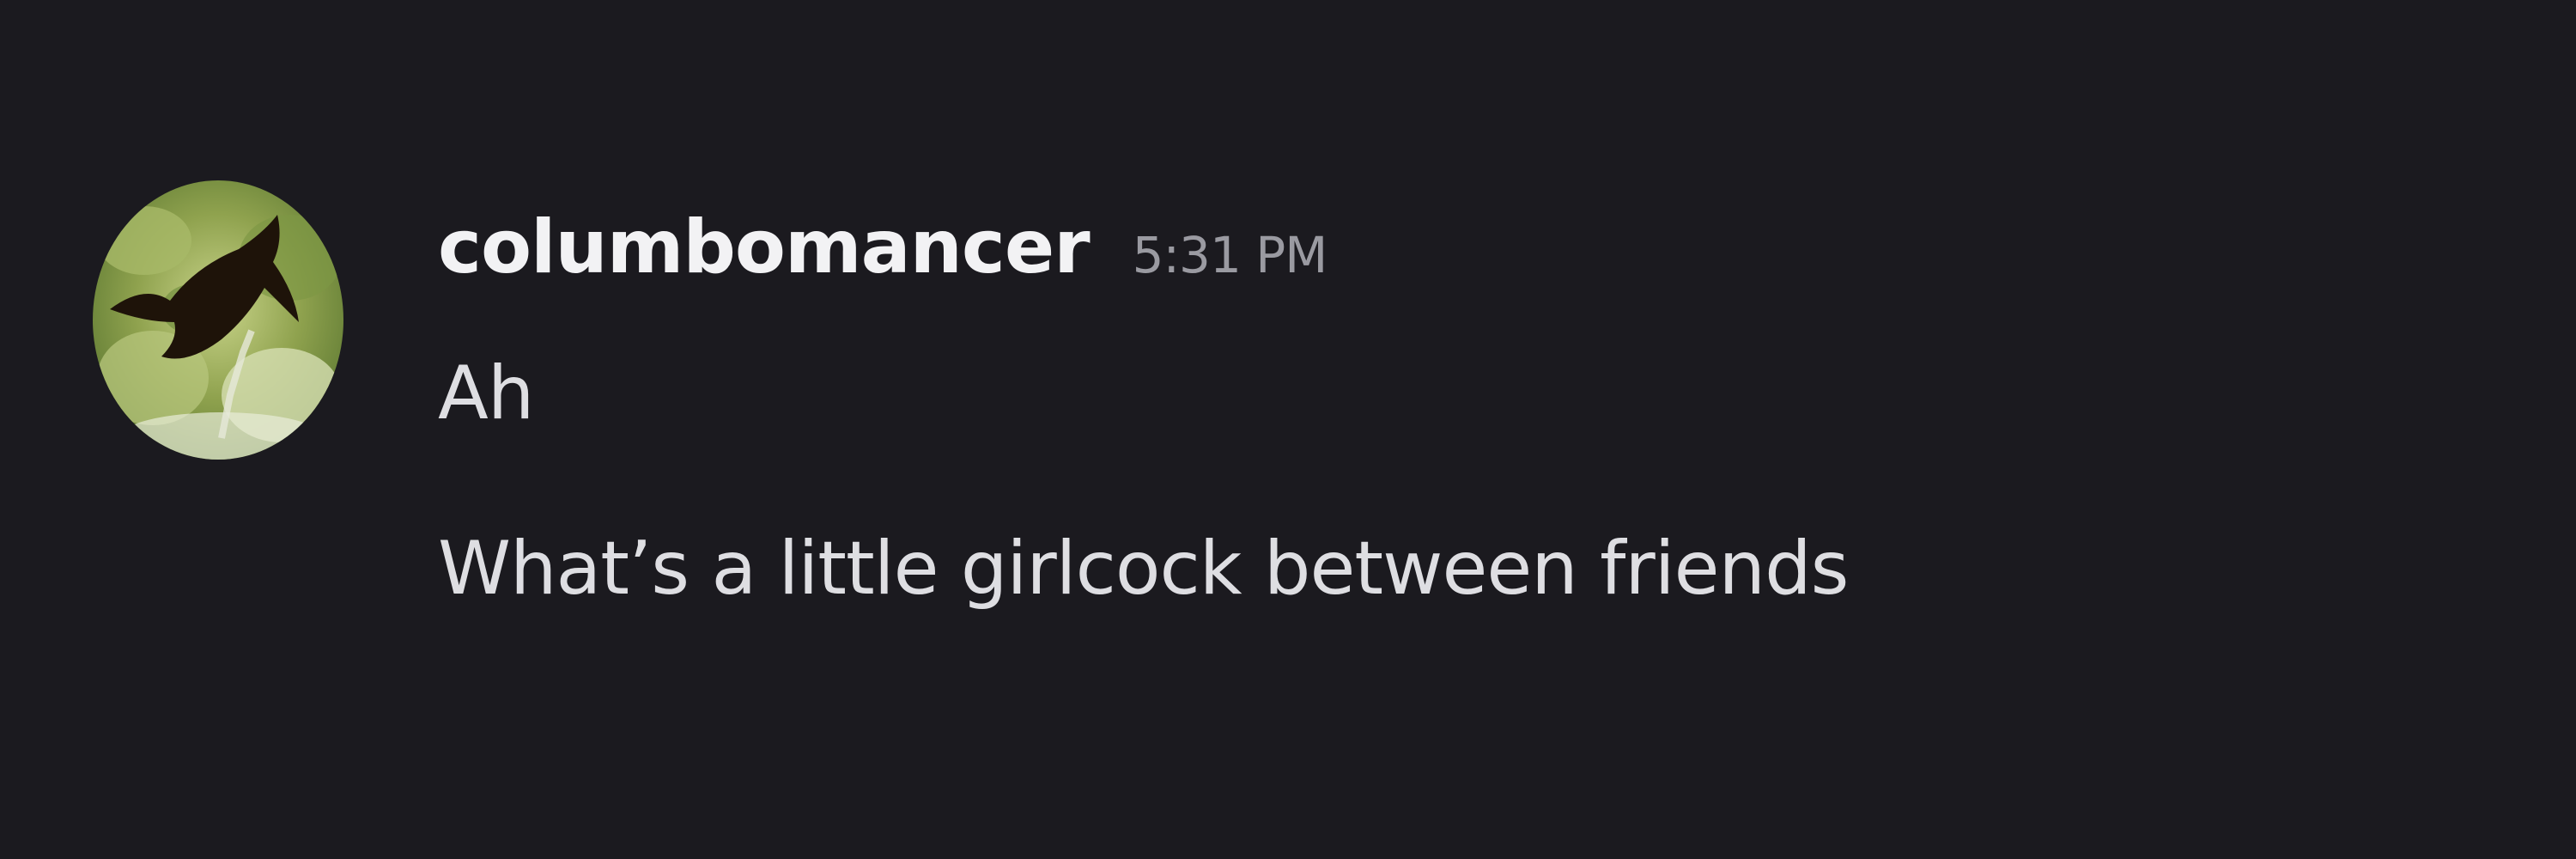 This screenshot has height=859, width=2576. What do you see at coordinates (486, 393) in the screenshot?
I see `message-text: Ah` at bounding box center [486, 393].